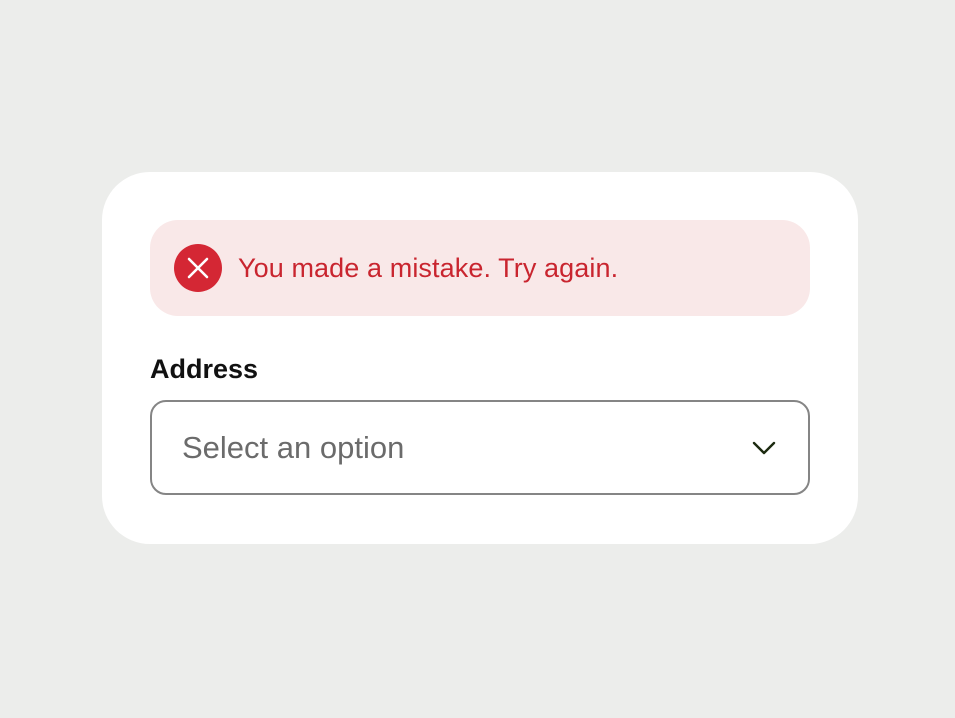  Describe the element at coordinates (198, 268) in the screenshot. I see `error-x-icon` at that location.